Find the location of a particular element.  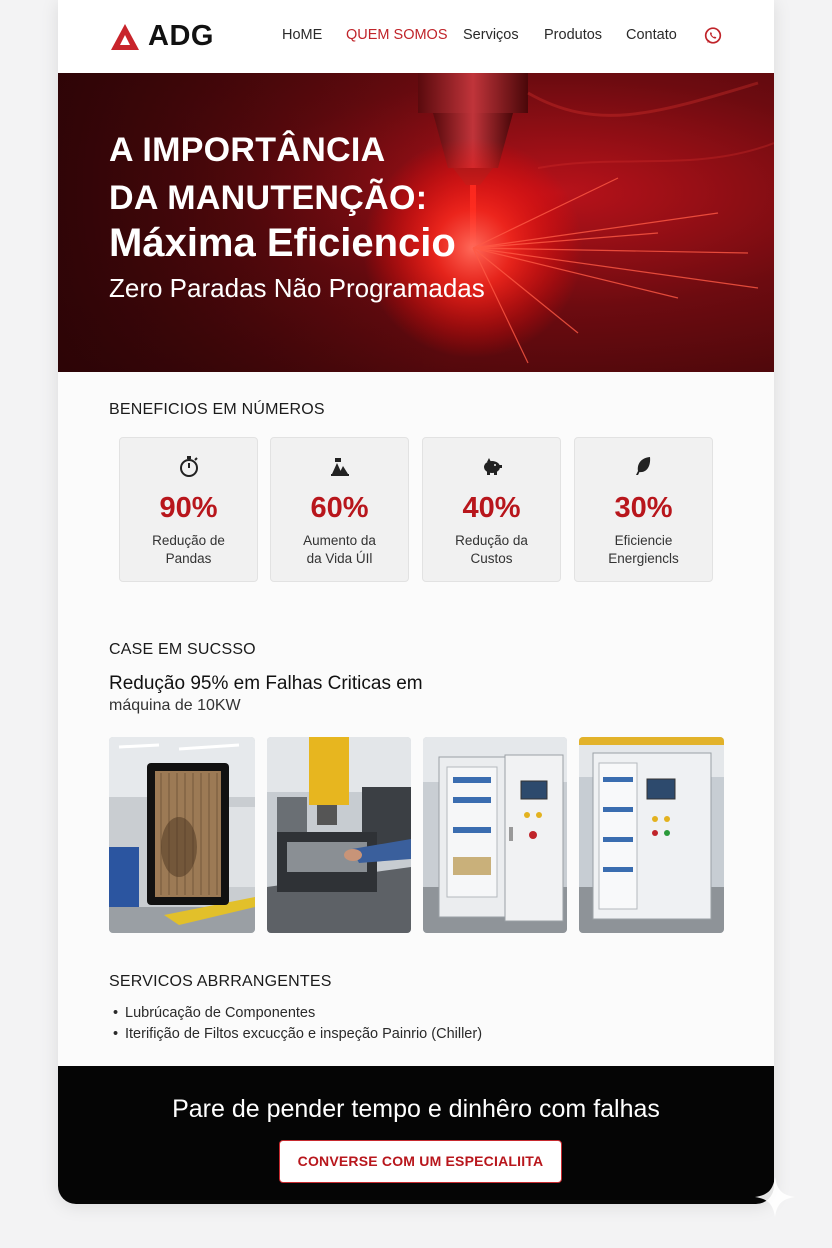

benefit-card: 90% Redução de Pandas is located at coordinates (188, 509).